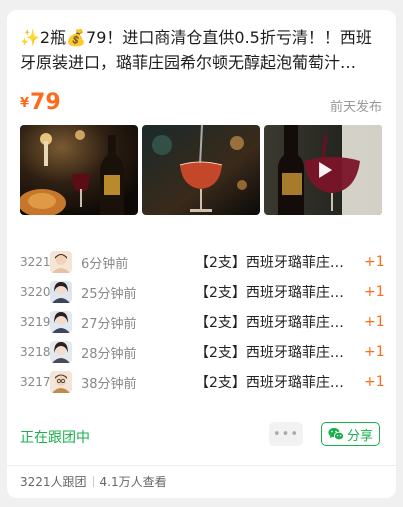  I want to click on play-icon, so click(326, 170).